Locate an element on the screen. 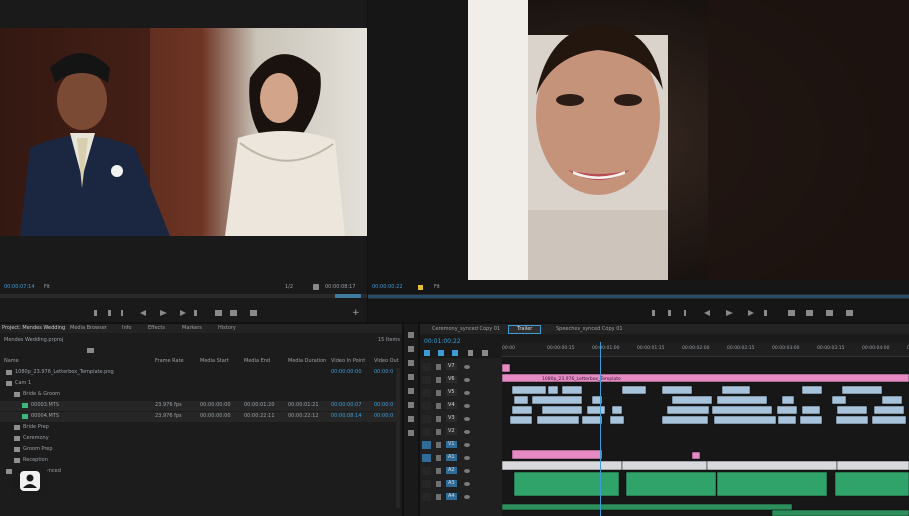 This screenshot has height=516, width=909. col-video-out: Video Out is located at coordinates (386, 361).